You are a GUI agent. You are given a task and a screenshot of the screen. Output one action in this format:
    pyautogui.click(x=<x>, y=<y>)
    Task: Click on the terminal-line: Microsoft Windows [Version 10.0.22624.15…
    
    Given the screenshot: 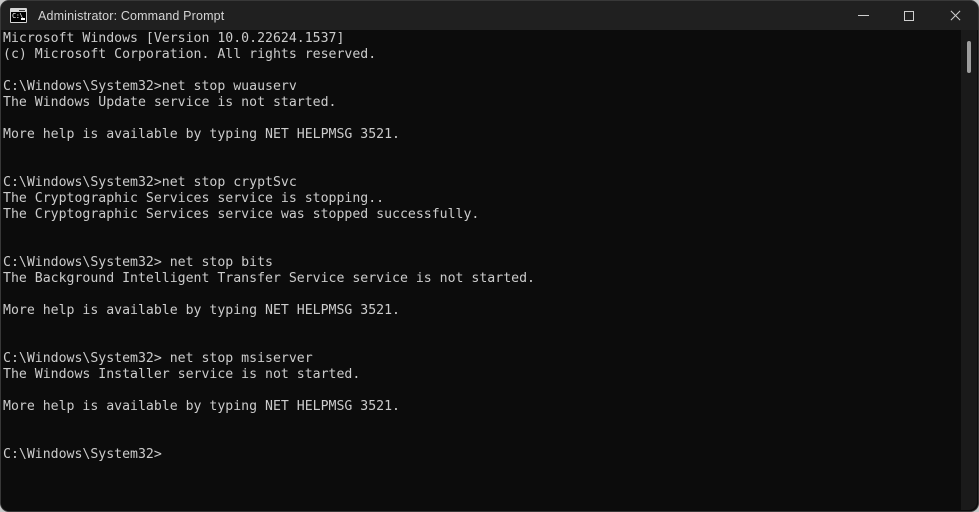 What is the action you would take?
    pyautogui.click(x=174, y=38)
    